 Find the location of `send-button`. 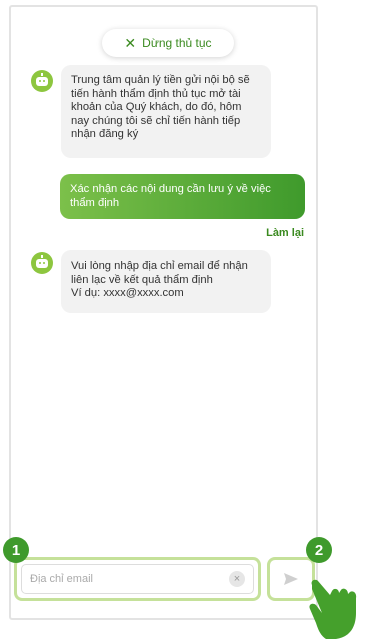

send-button is located at coordinates (291, 579).